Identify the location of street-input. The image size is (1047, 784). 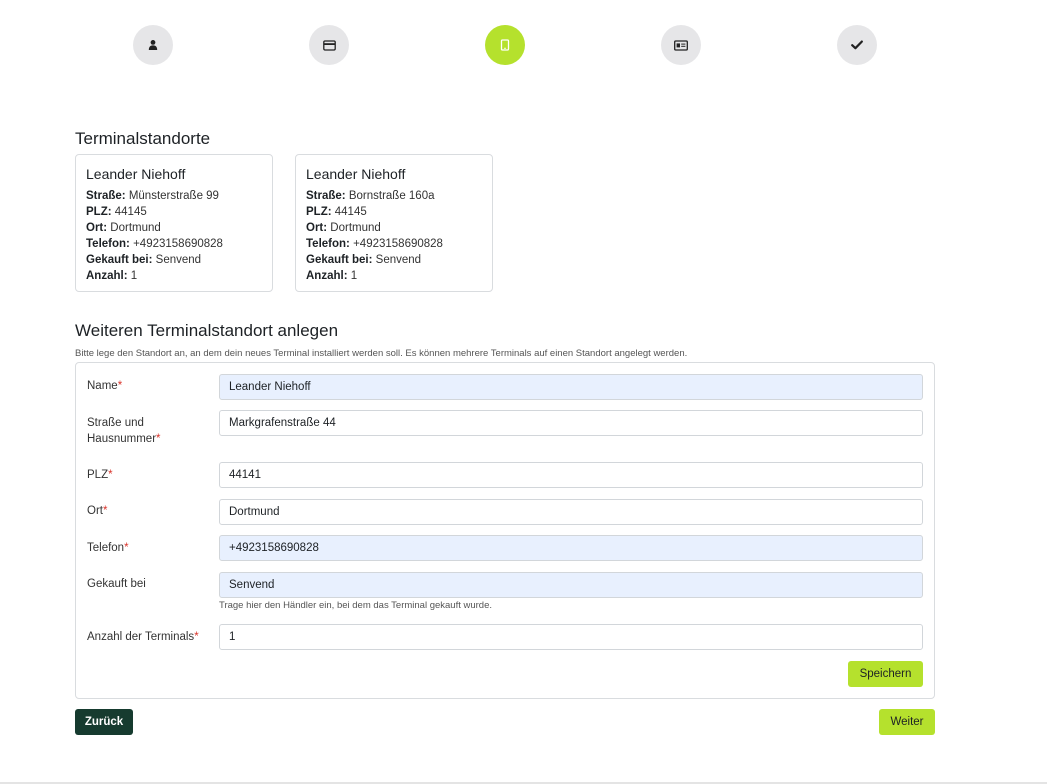
(571, 423).